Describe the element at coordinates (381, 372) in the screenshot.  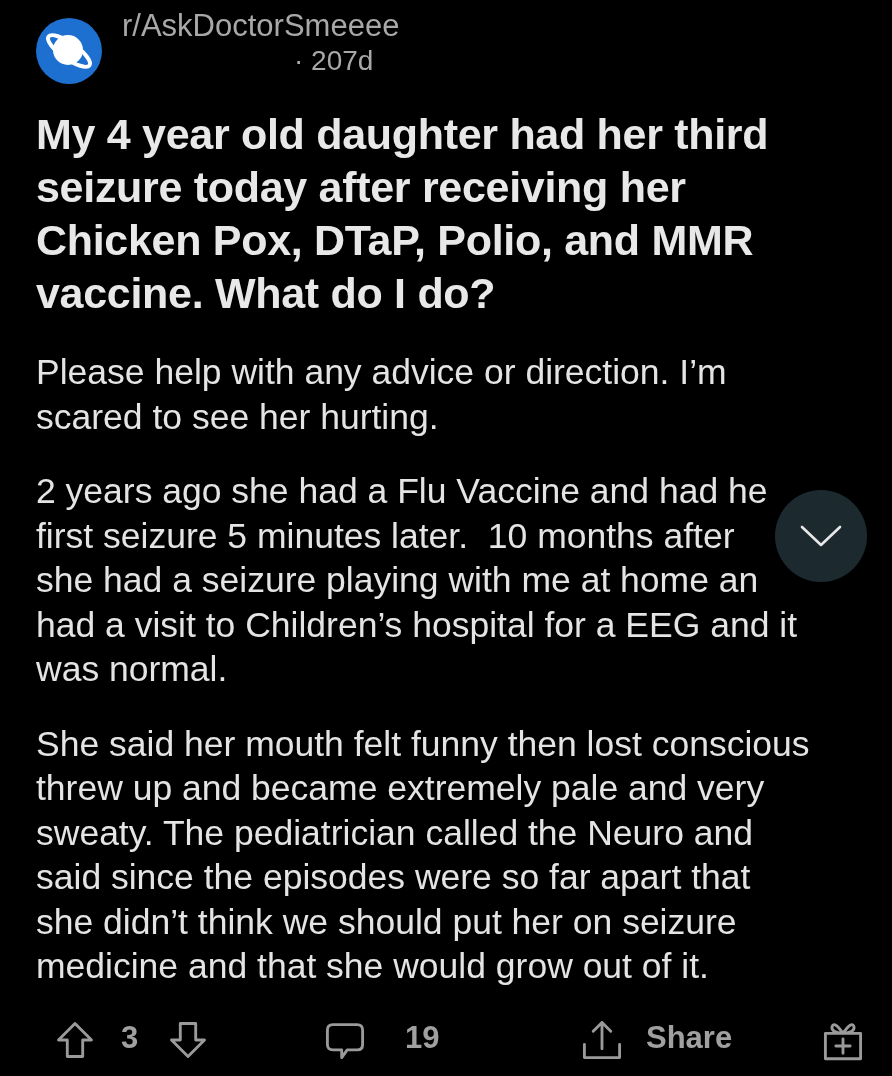
I see `body-text-line: Please help with any advice or direction. I’m` at that location.